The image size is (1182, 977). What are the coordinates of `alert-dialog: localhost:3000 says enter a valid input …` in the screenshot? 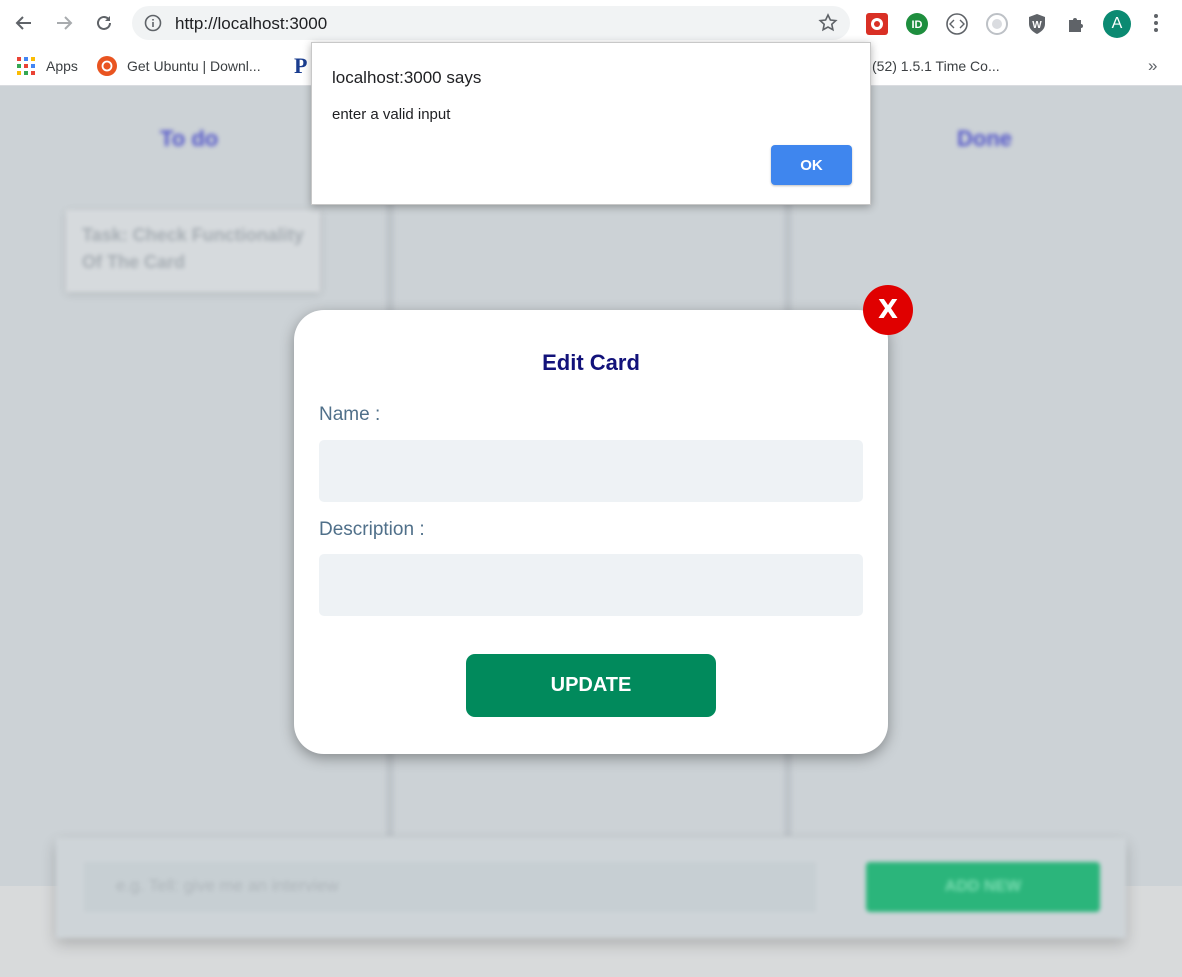 It's located at (591, 123).